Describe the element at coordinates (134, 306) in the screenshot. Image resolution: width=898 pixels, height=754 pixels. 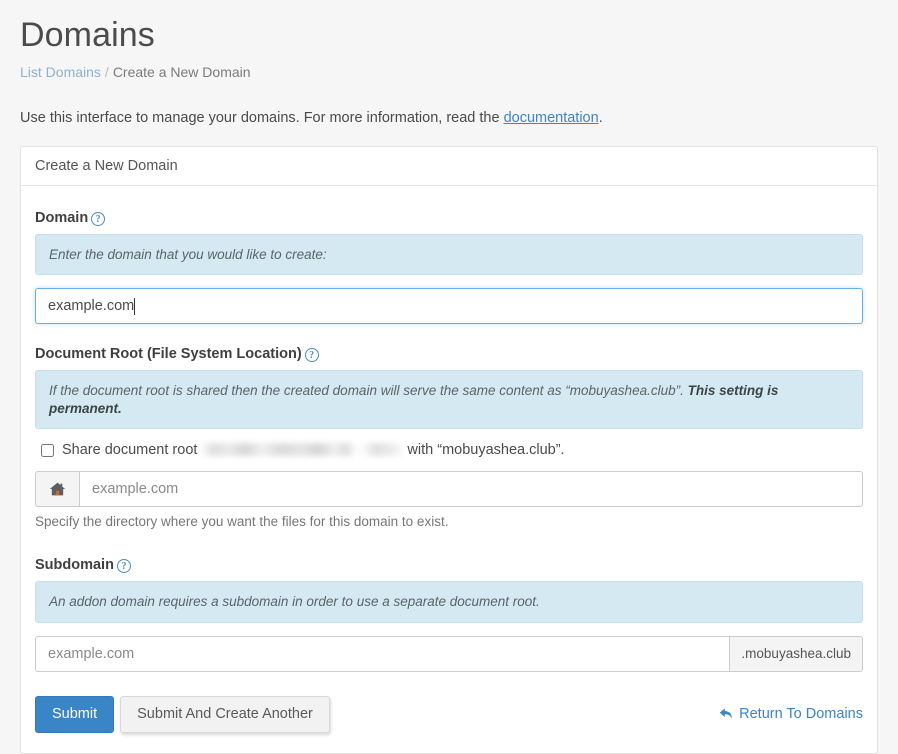
I see `text-caret` at that location.